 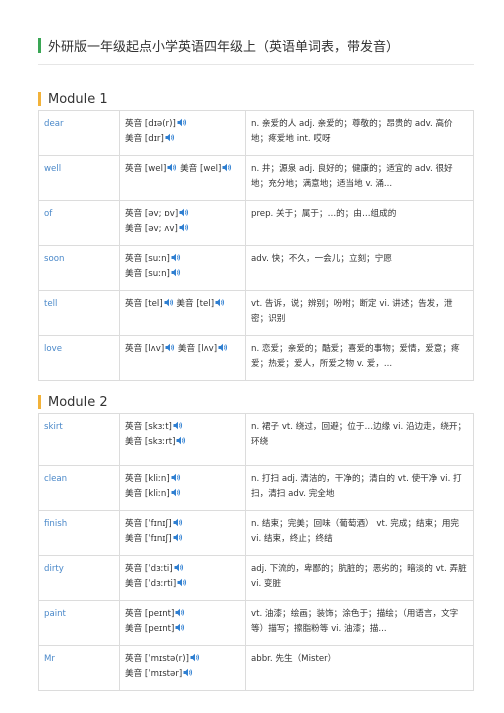 I want to click on section-accent-bar, so click(x=39, y=99).